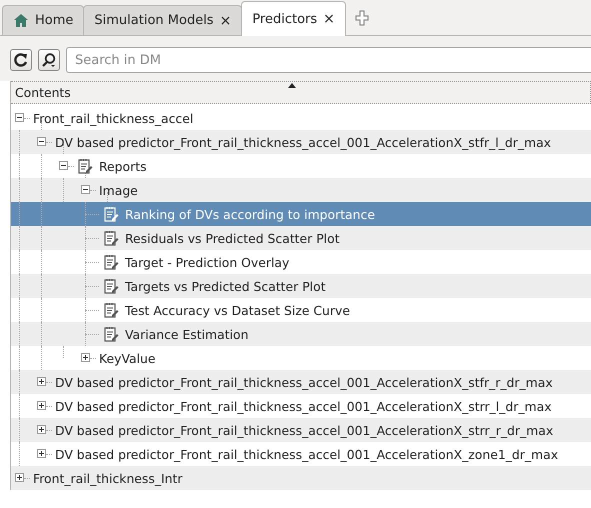 Image resolution: width=591 pixels, height=508 pixels. Describe the element at coordinates (113, 118) in the screenshot. I see `tree-item-label: Front_rail_thickness_accel` at that location.